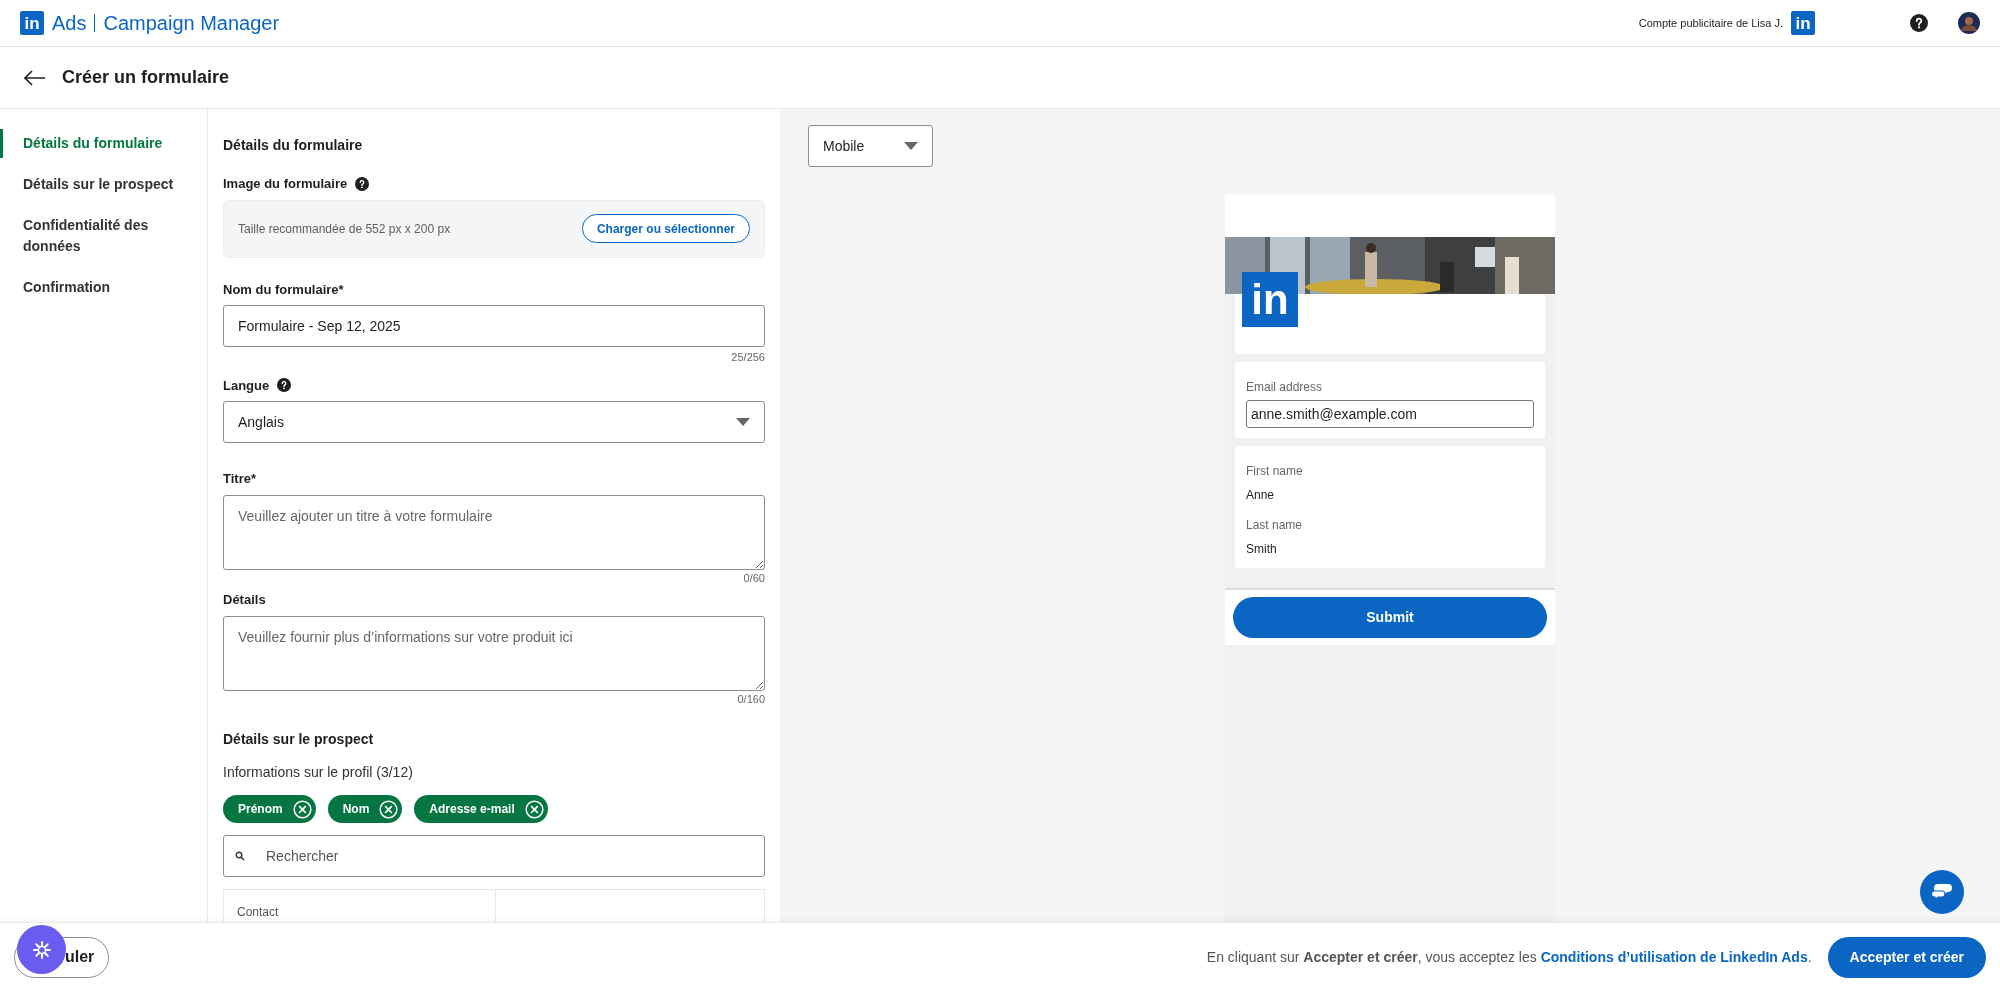  What do you see at coordinates (1275, 471) in the screenshot?
I see `field-label: First name` at bounding box center [1275, 471].